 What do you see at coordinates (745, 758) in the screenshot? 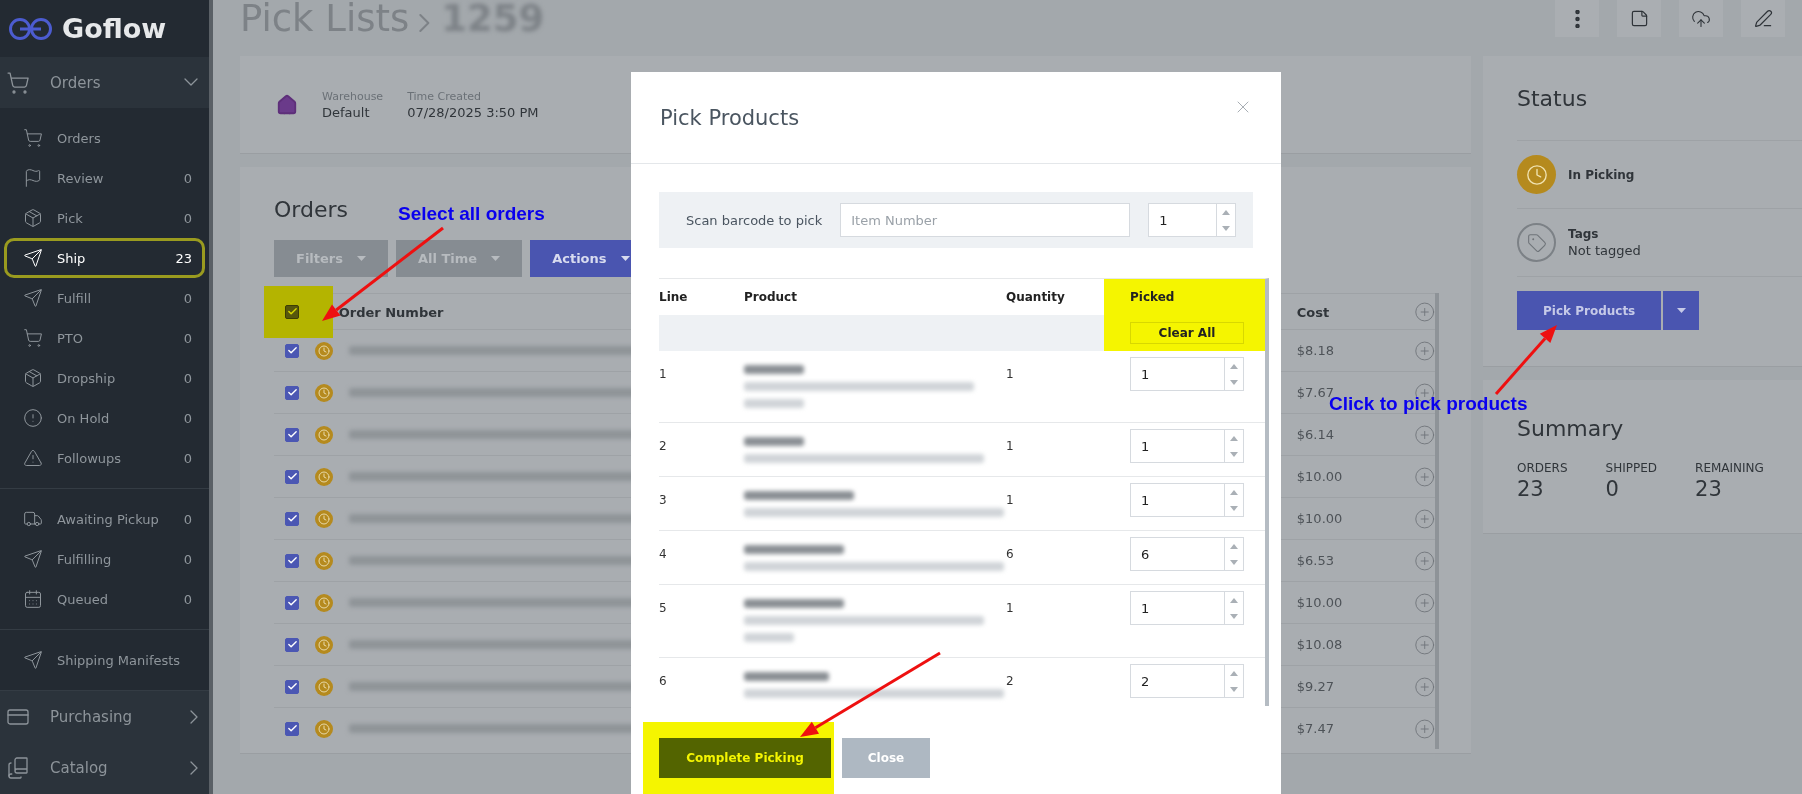
I see `complete-picking-button: Complete Picking` at bounding box center [745, 758].